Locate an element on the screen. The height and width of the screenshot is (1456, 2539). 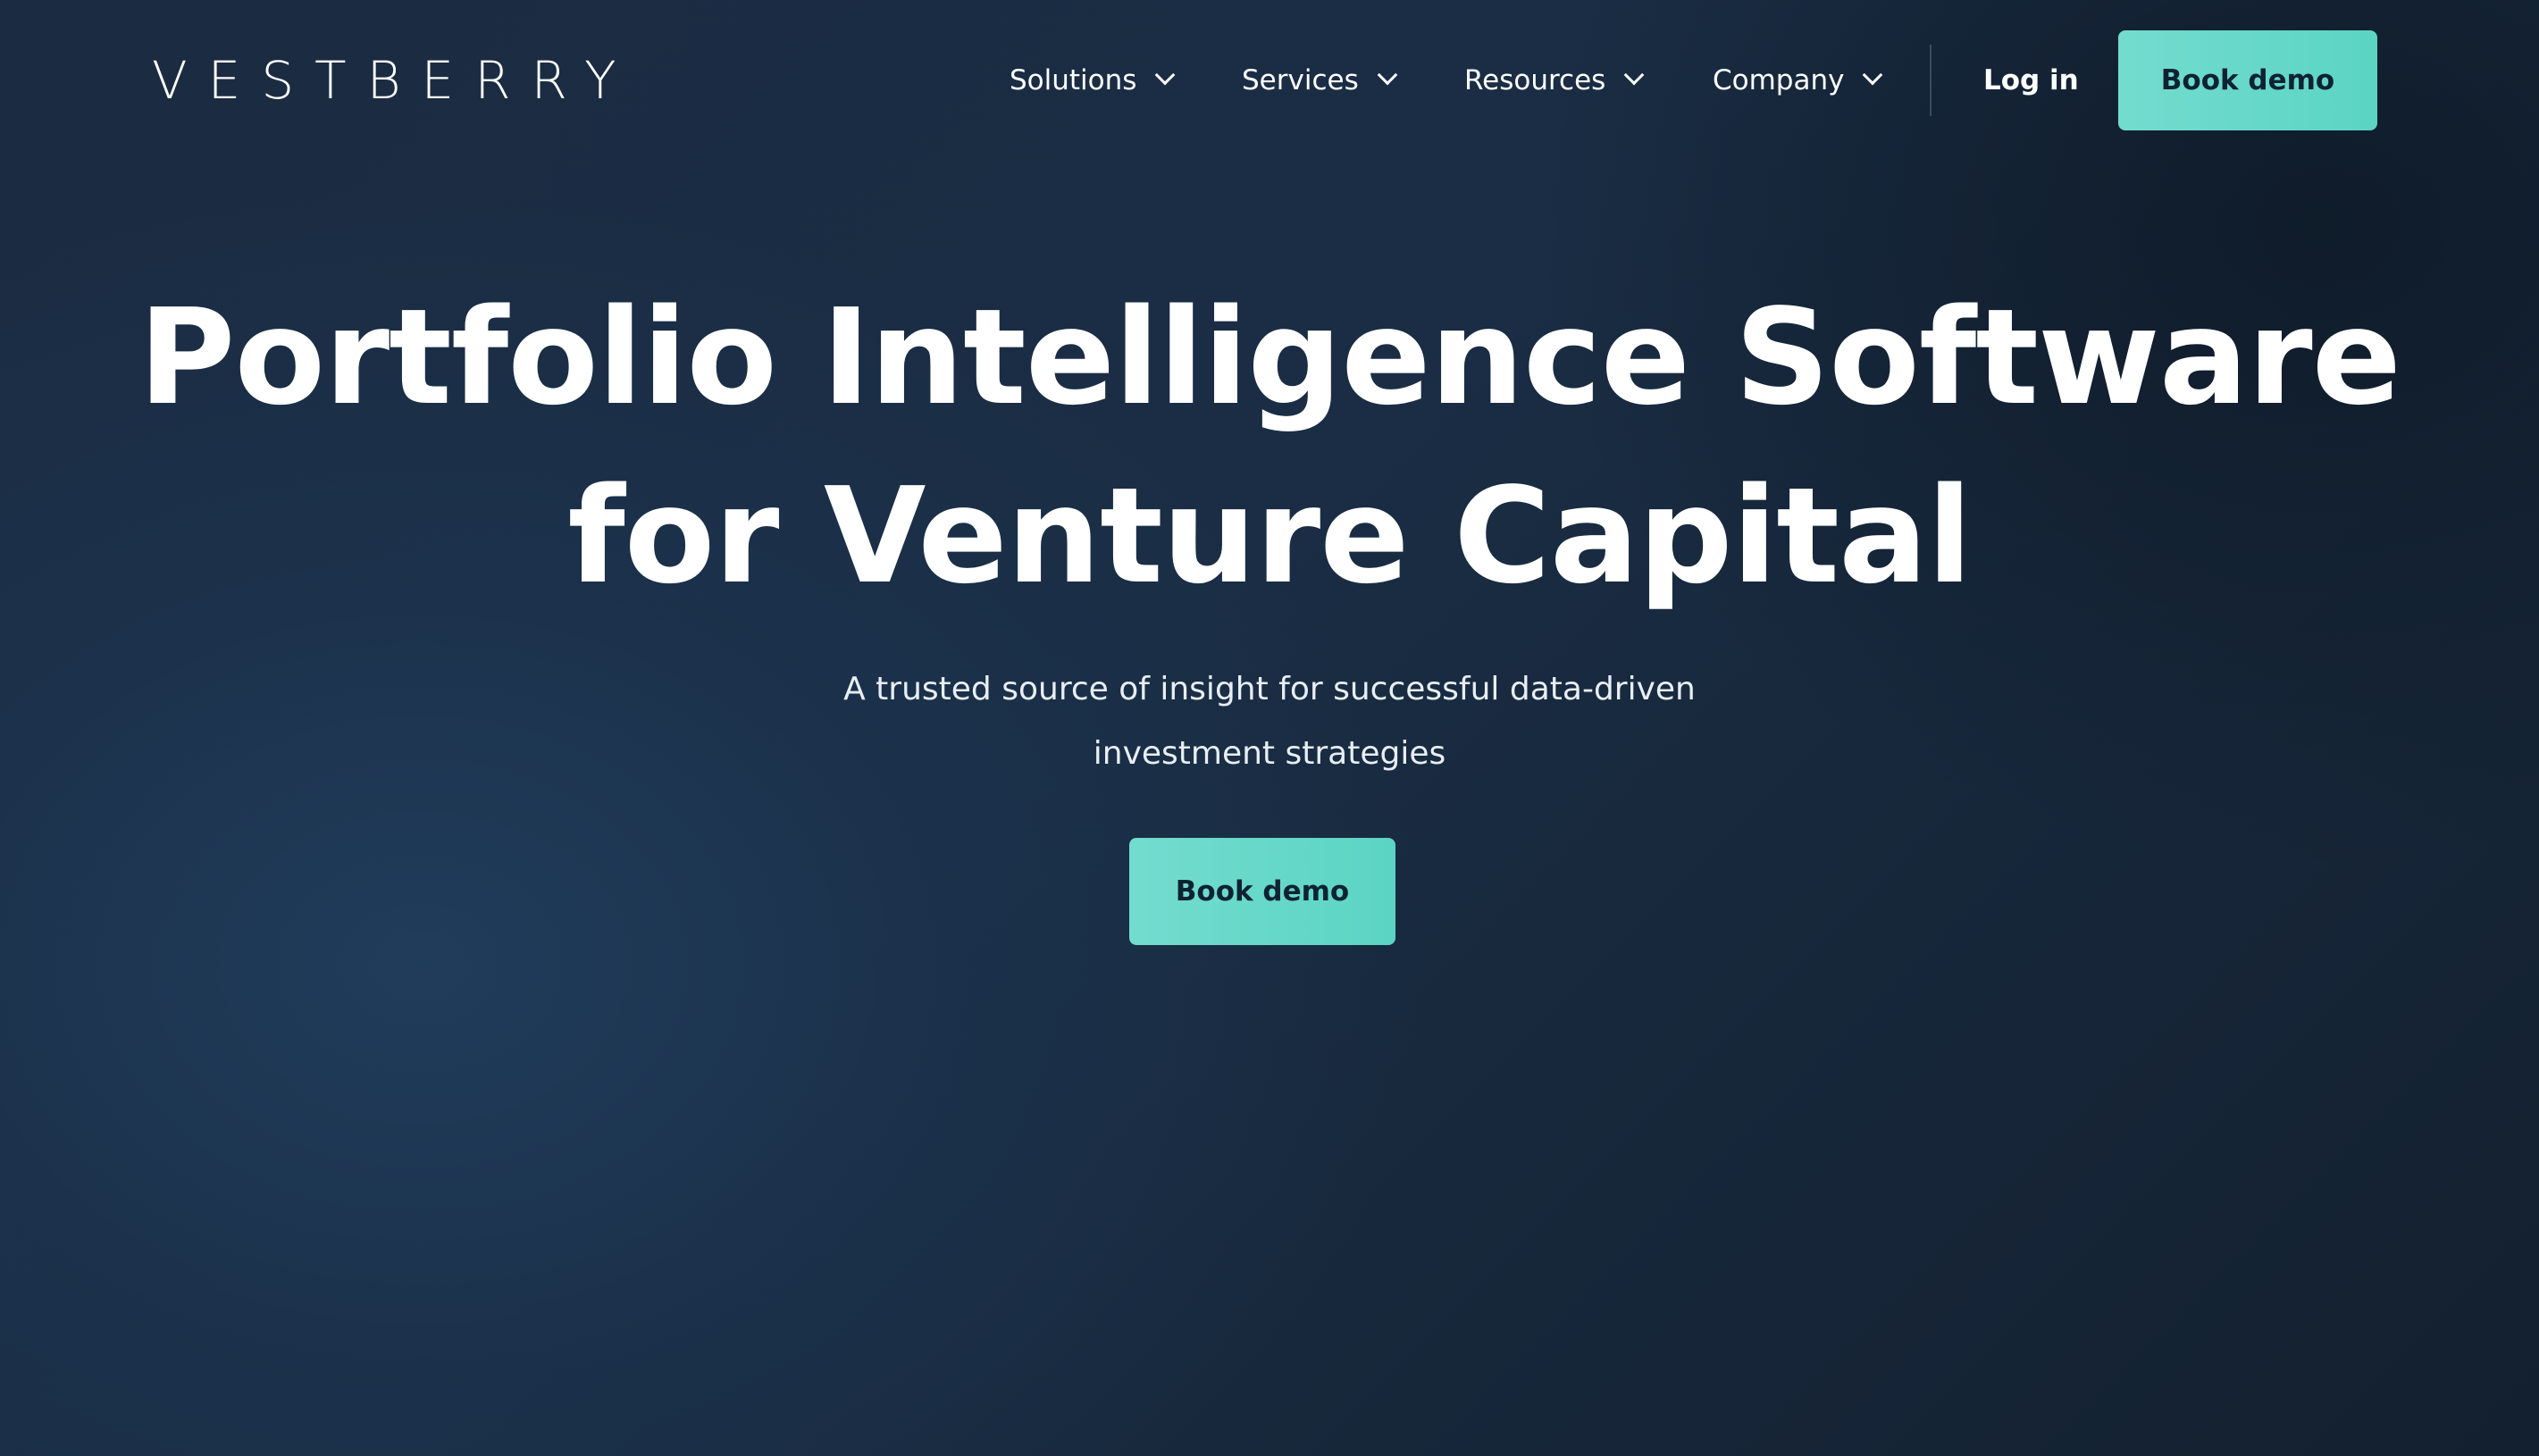
page-title-line-1: Portfolio Intelligence Software is located at coordinates (1269, 357).